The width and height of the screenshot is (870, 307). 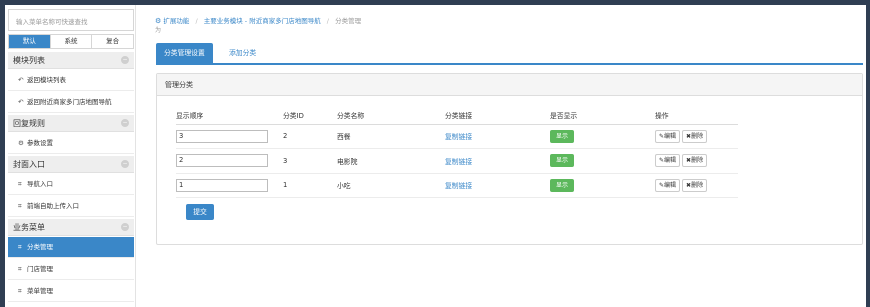 I want to click on sidebar-item-label: 参数设置, so click(x=40, y=143).